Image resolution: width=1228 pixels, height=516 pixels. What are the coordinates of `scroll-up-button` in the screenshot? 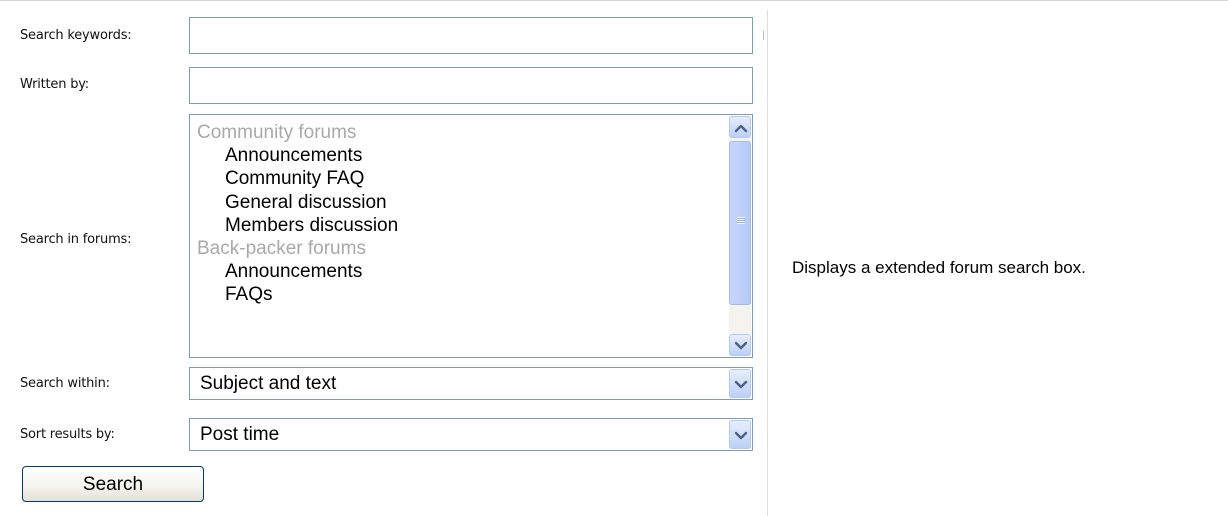 It's located at (740, 127).